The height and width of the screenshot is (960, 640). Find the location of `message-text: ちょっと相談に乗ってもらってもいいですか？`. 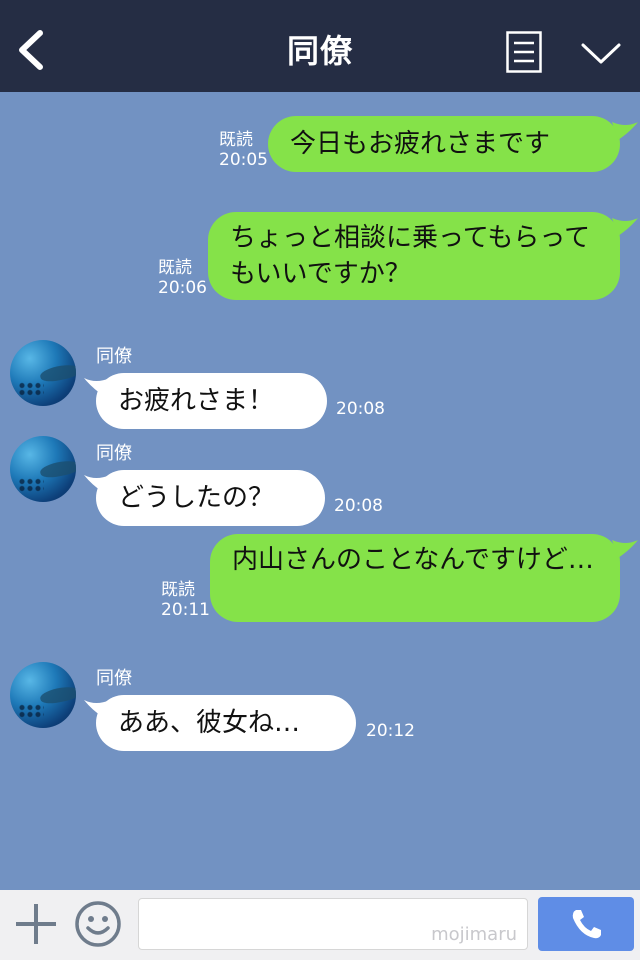

message-text: ちょっと相談に乗ってもらってもいいですか？ is located at coordinates (410, 256).